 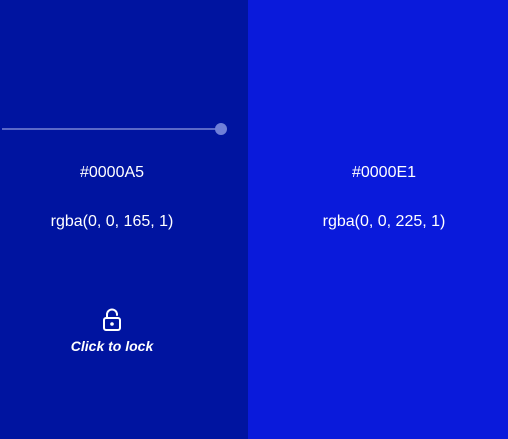 What do you see at coordinates (221, 129) in the screenshot?
I see `slider-thumb` at bounding box center [221, 129].